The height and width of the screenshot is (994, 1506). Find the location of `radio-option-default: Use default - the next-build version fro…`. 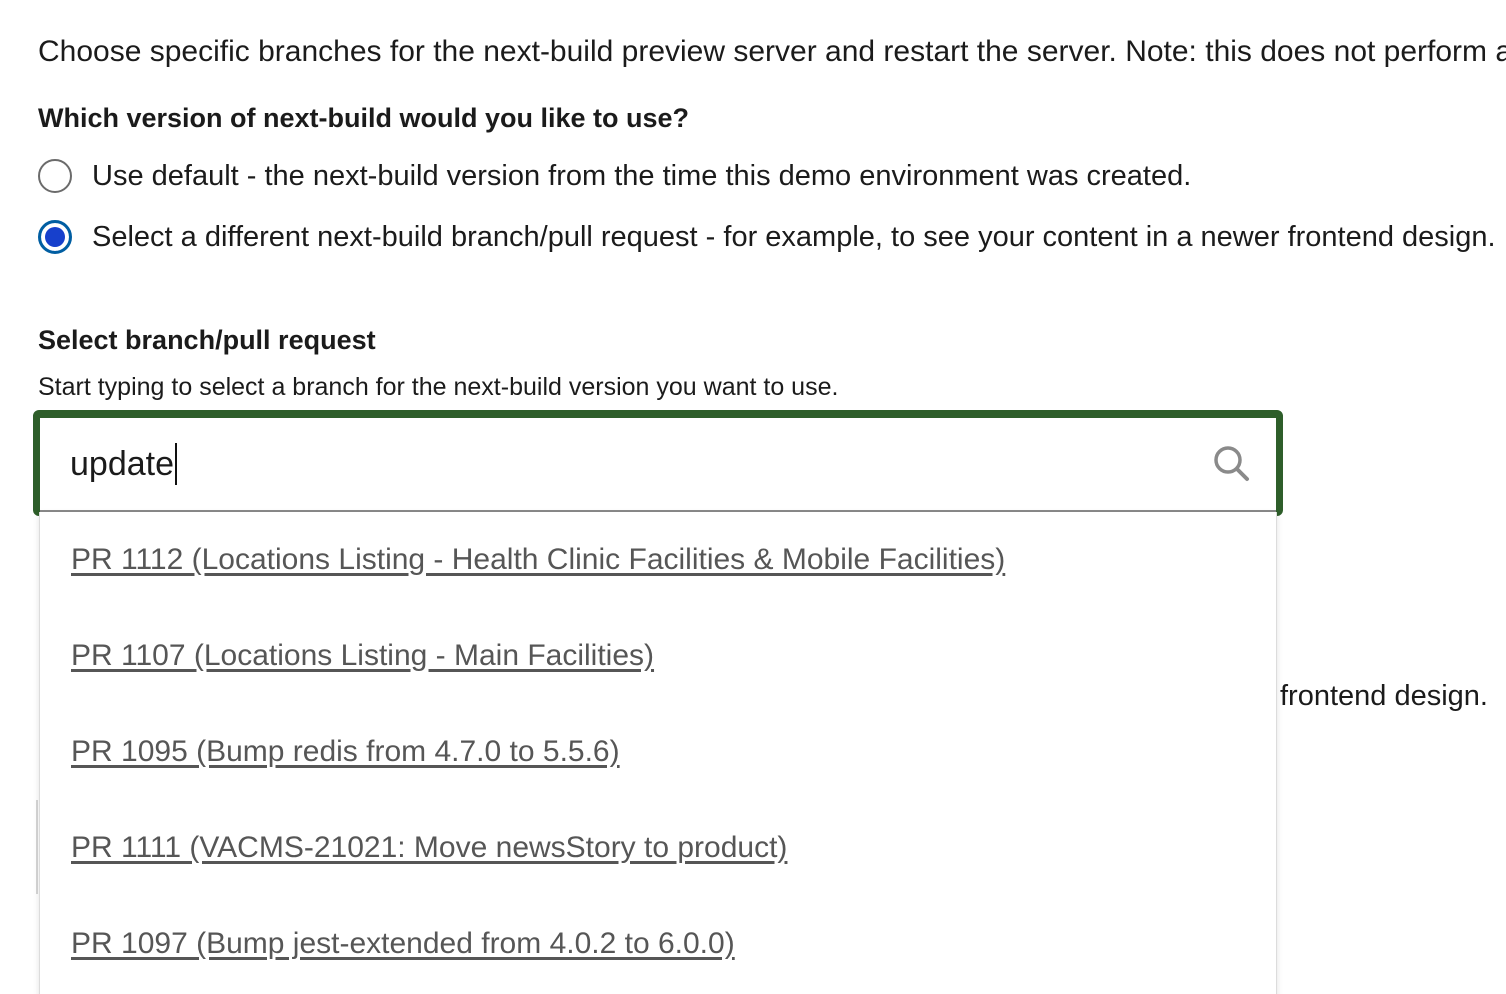

radio-option-default: Use default - the next-build version fro… is located at coordinates (614, 176).